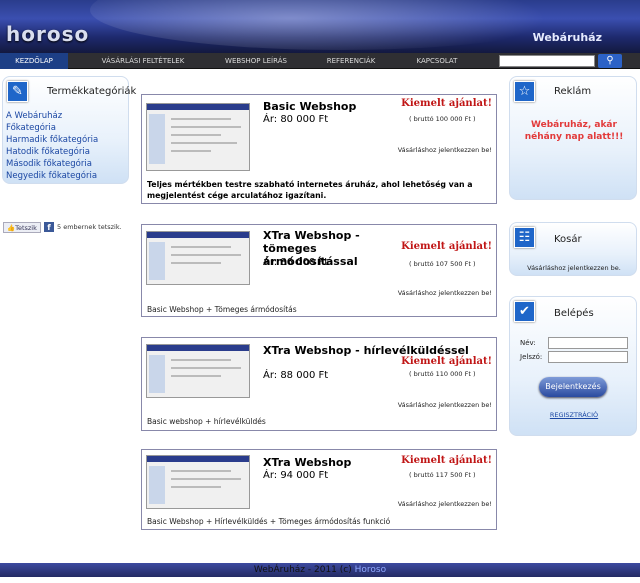  I want to click on search-button: ⚲, so click(610, 61).